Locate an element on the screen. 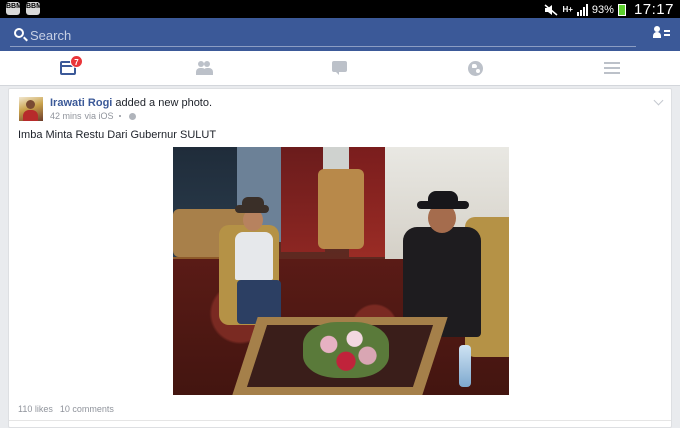  search-box is located at coordinates (323, 35).